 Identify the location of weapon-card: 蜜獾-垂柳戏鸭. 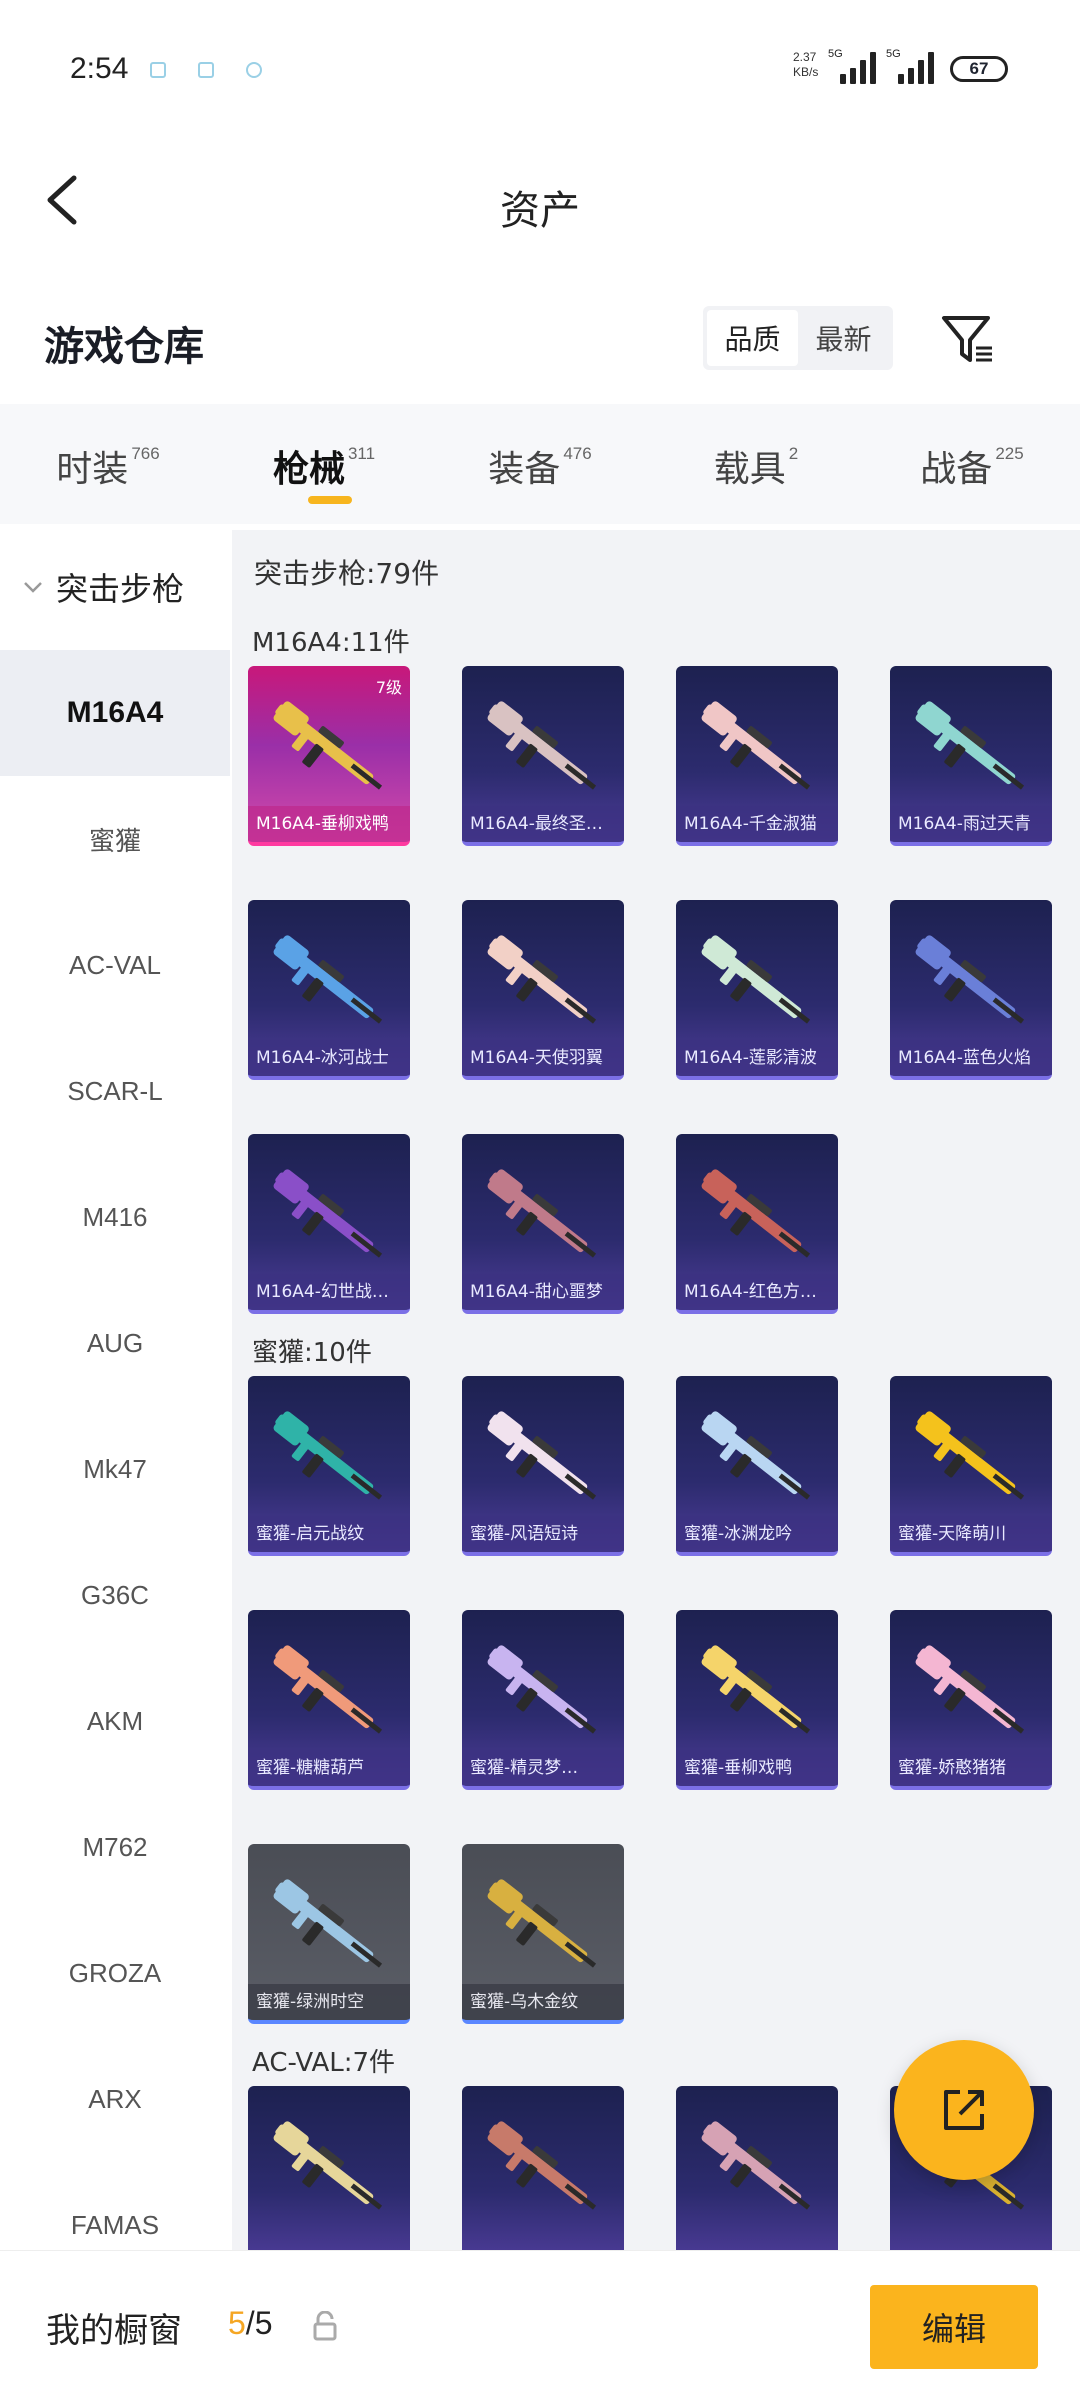
(757, 1700).